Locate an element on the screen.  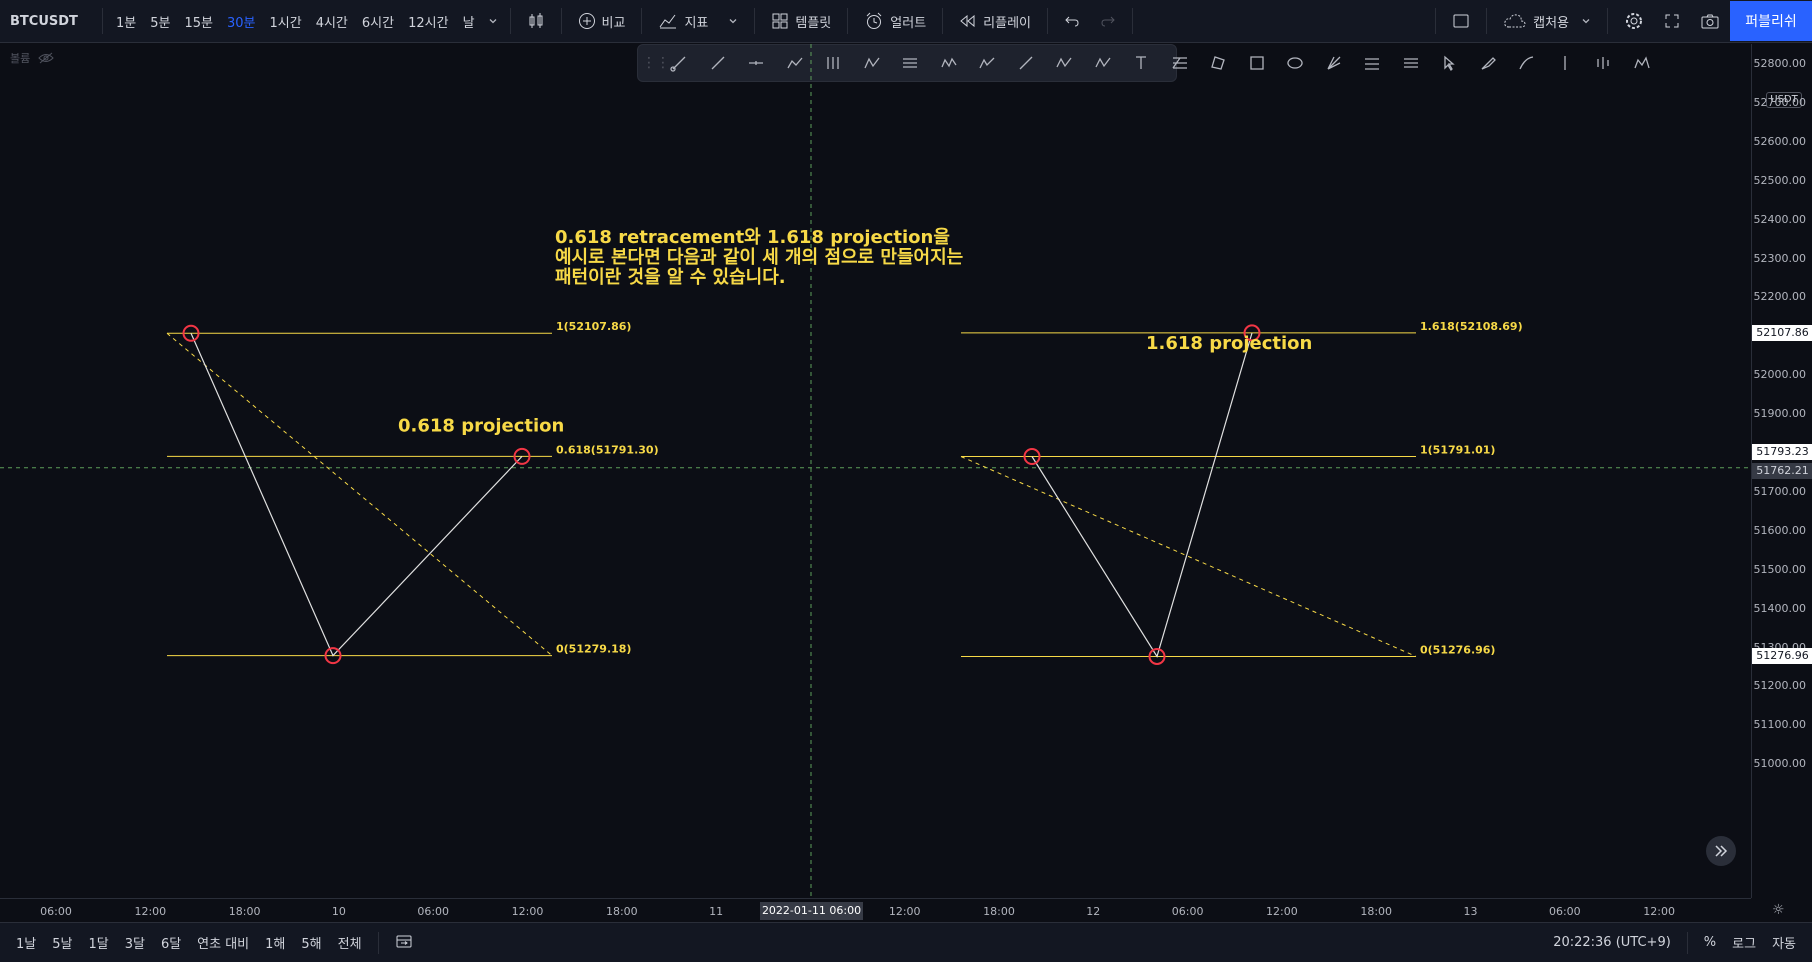
range-button: 5해 is located at coordinates (311, 942).